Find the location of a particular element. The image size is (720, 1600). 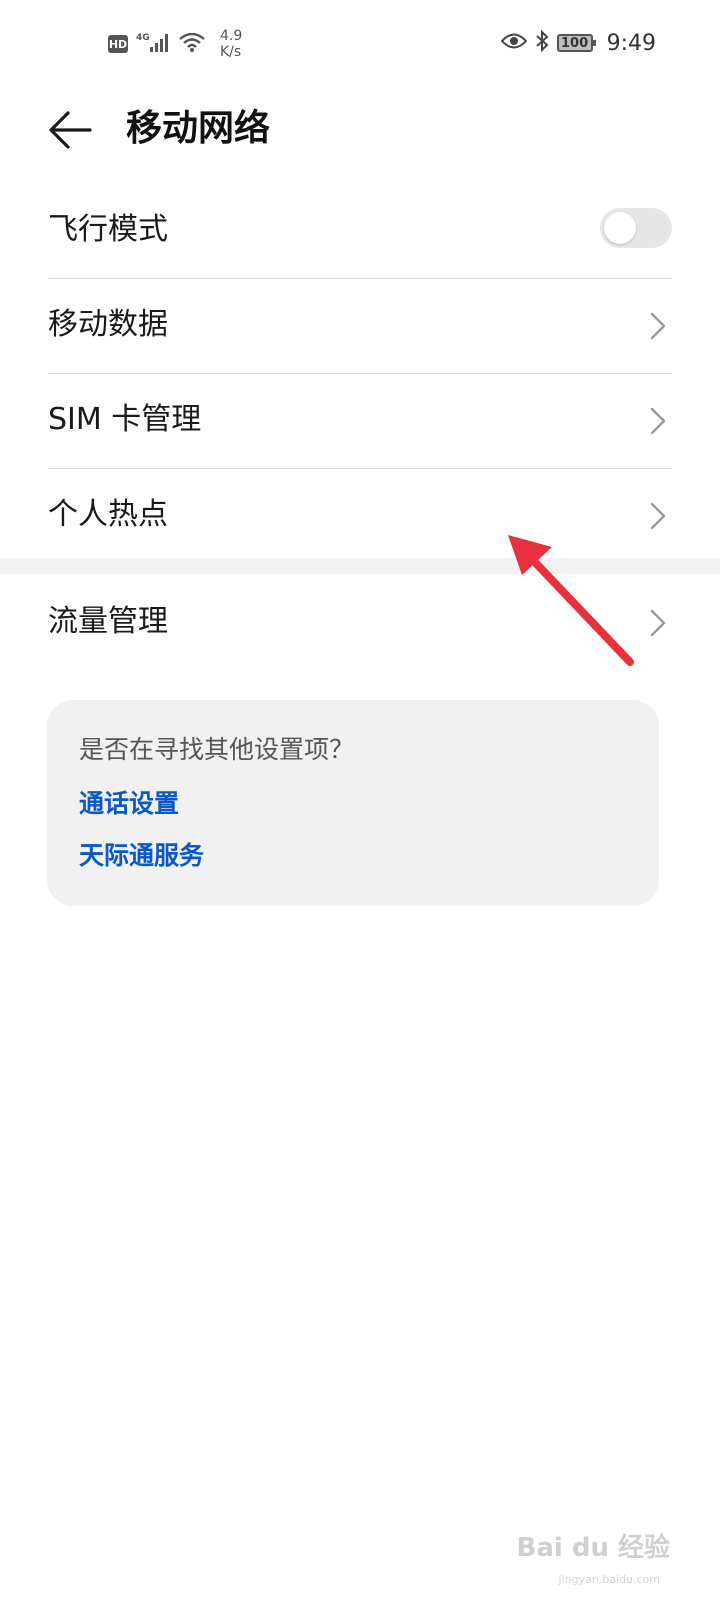

status-time: 9:49 is located at coordinates (631, 43).